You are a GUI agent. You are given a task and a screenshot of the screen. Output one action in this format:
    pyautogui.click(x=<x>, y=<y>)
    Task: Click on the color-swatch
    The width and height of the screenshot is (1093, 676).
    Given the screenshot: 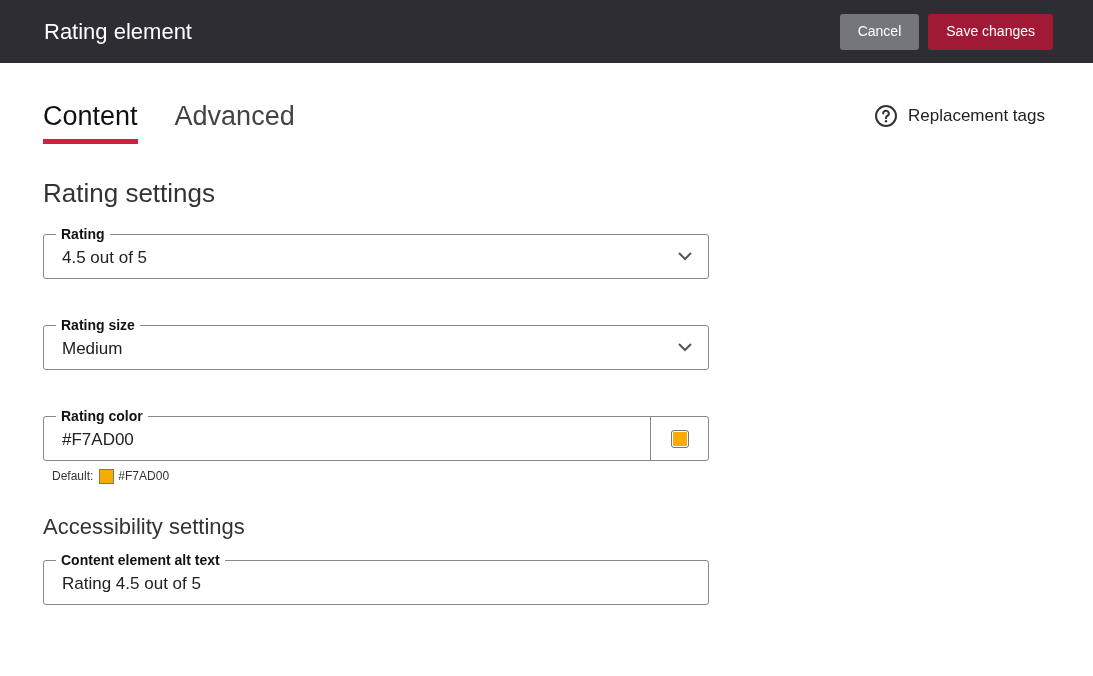 What is the action you would take?
    pyautogui.click(x=679, y=438)
    